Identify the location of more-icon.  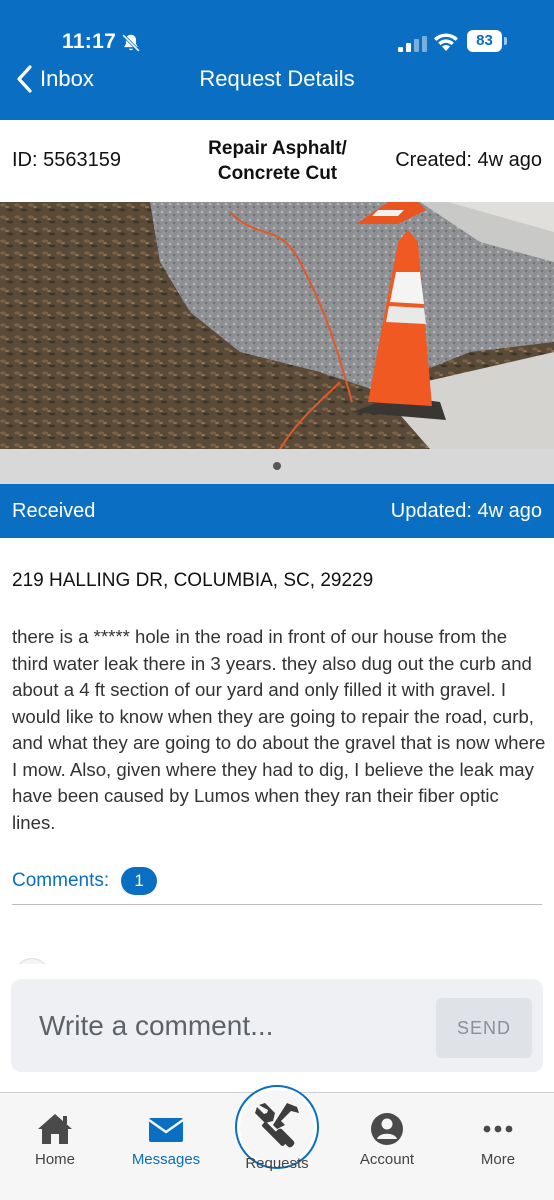
(498, 1129).